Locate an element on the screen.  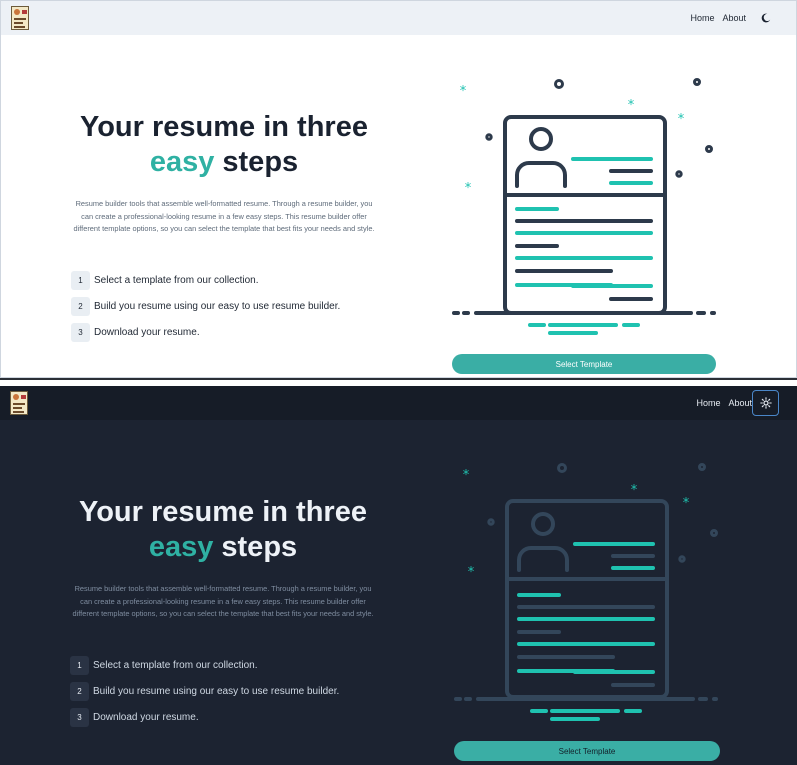
sun-icon is located at coordinates (765, 403).